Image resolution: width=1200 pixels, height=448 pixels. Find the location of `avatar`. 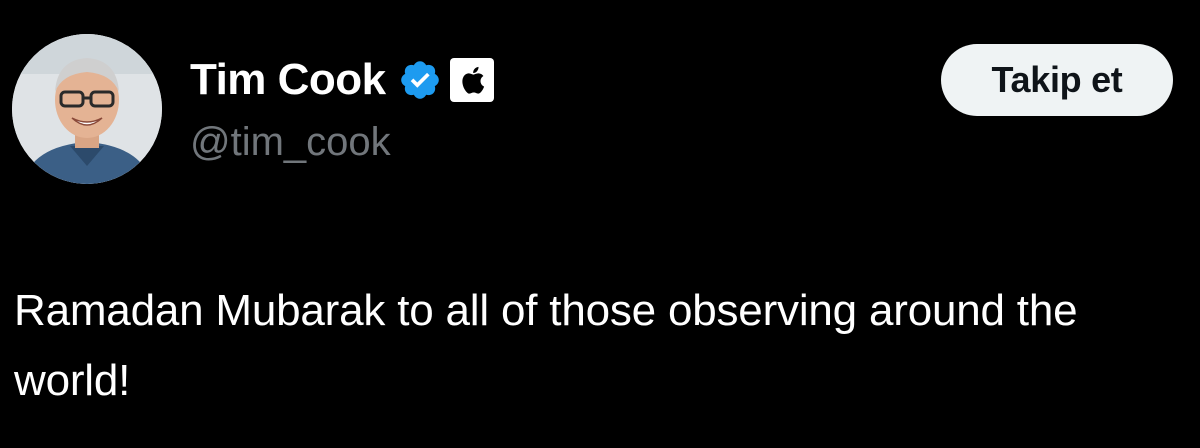

avatar is located at coordinates (87, 109).